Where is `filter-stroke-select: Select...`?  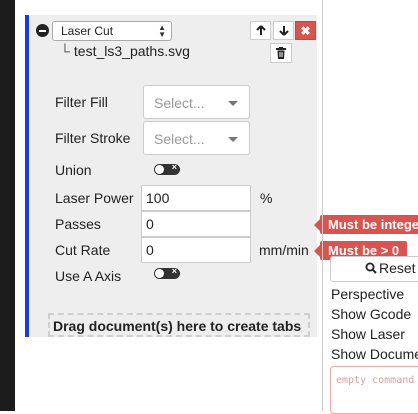 filter-stroke-select: Select... is located at coordinates (196, 138).